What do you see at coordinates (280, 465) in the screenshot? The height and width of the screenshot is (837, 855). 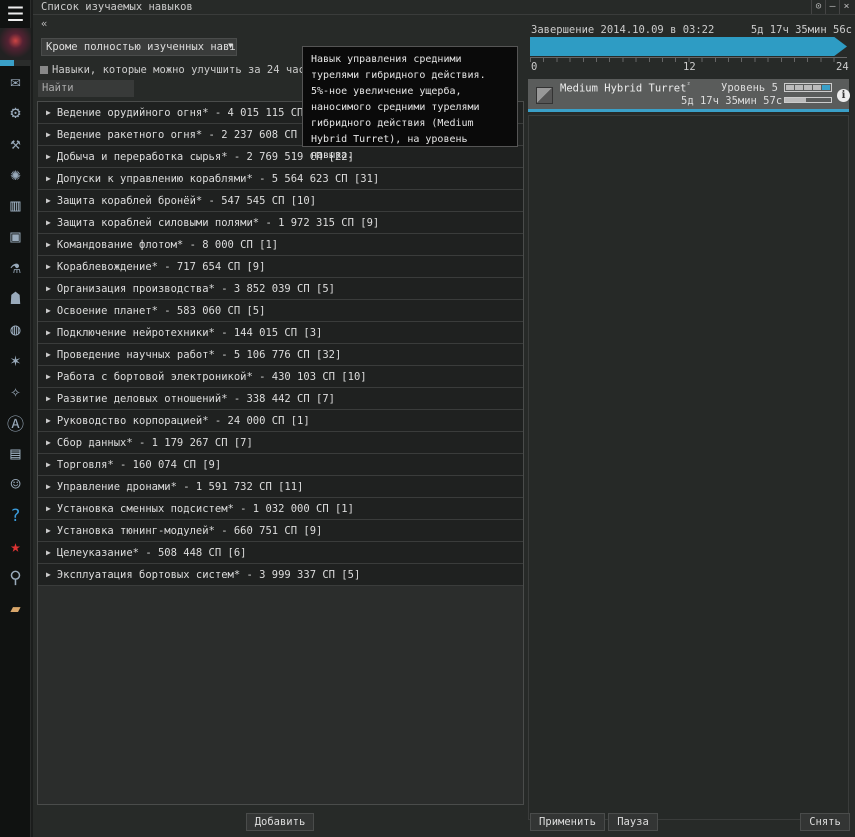 I see `skill-group-row: ▶ Торговля* - 160 074 СП [9]` at bounding box center [280, 465].